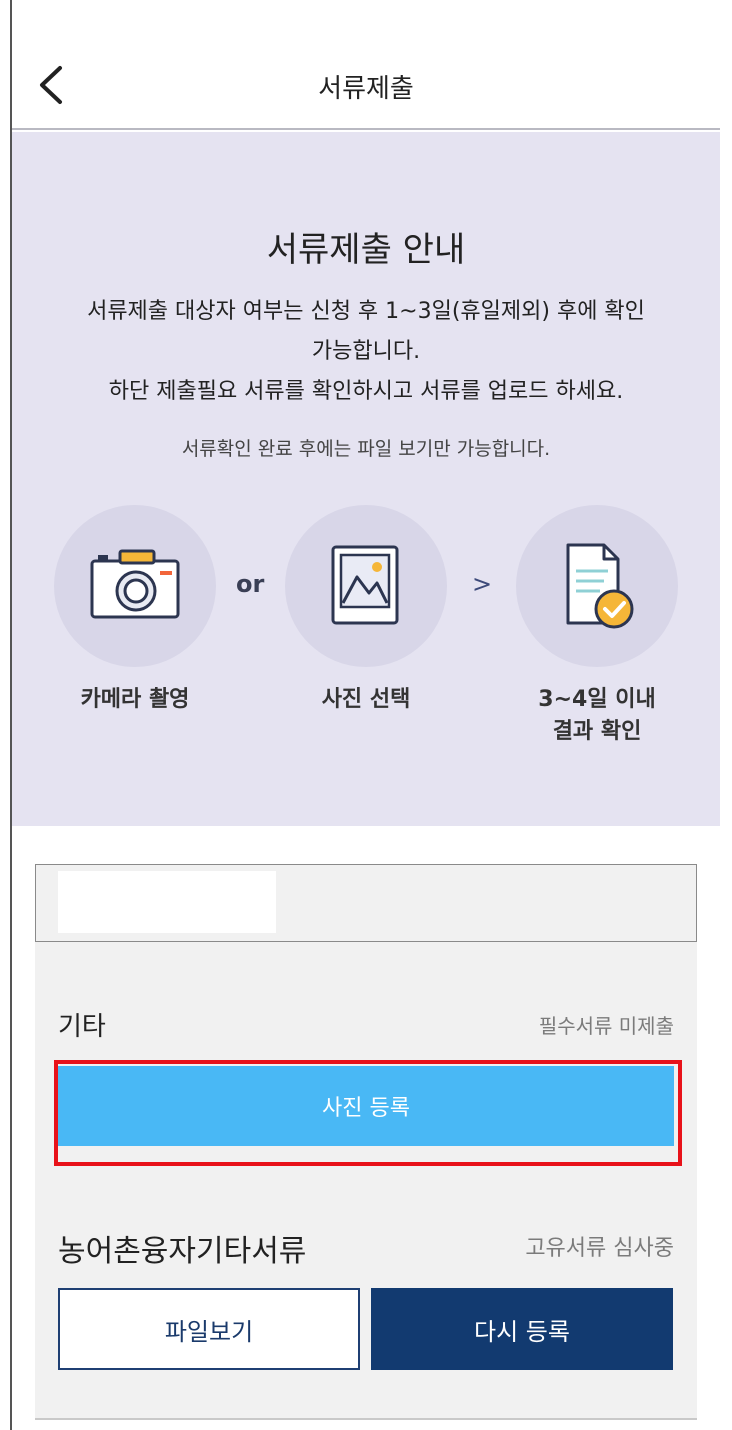 The image size is (732, 1430). What do you see at coordinates (82, 1027) in the screenshot?
I see `document-name-etc: 기타` at bounding box center [82, 1027].